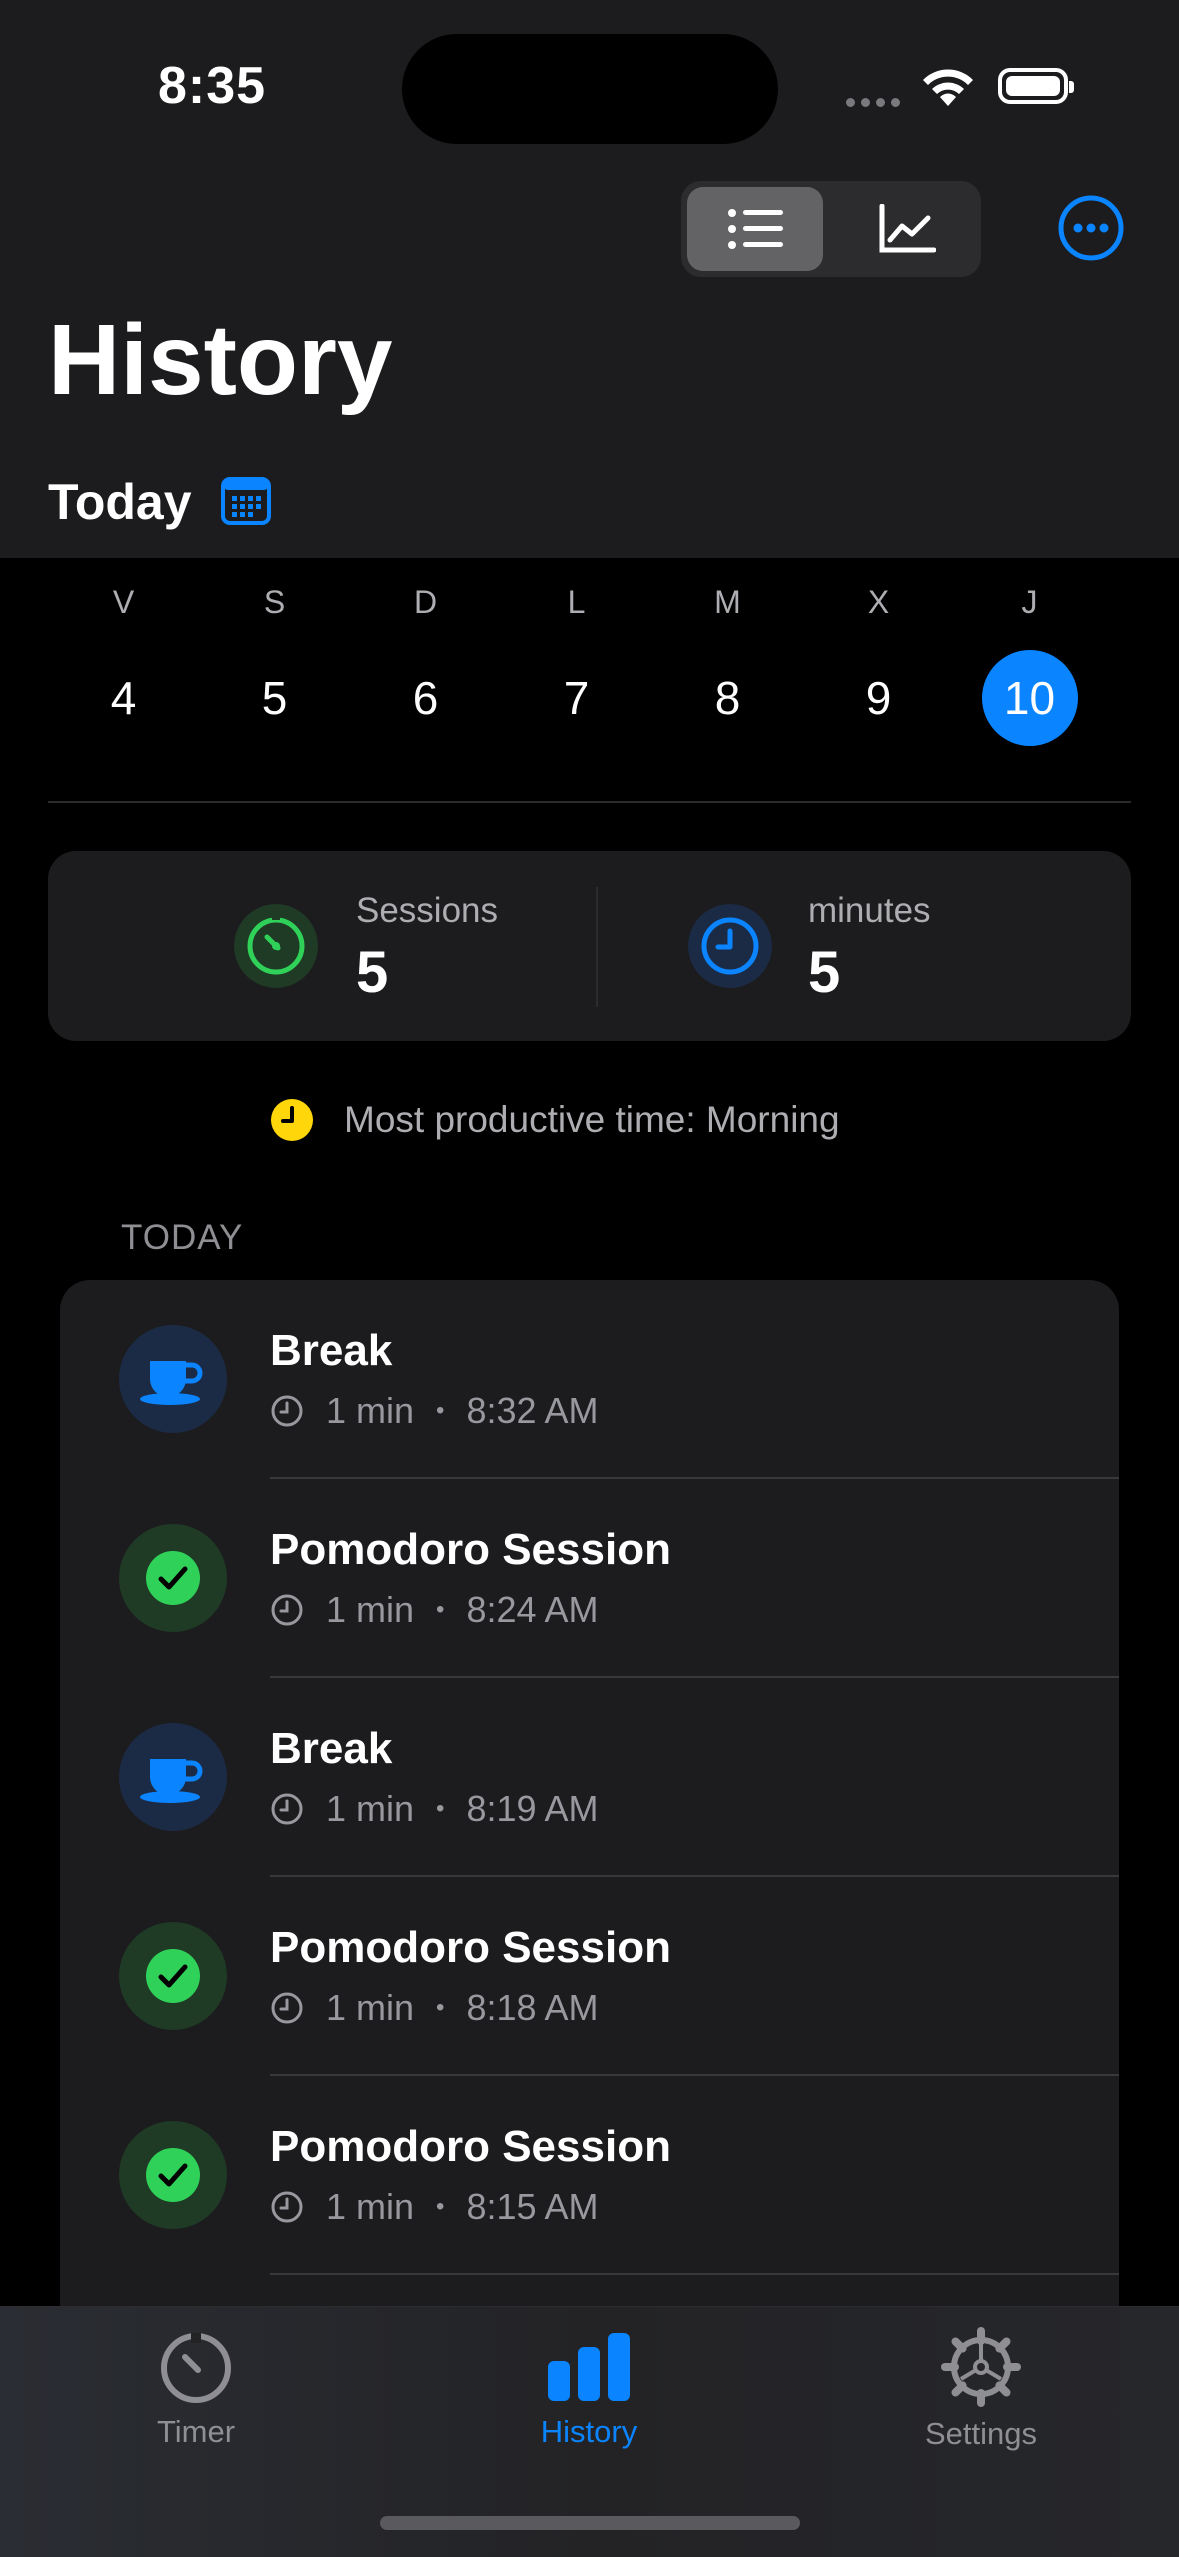 This screenshot has width=1179, height=2557. What do you see at coordinates (727, 663) in the screenshot?
I see `day-tue: M 8` at bounding box center [727, 663].